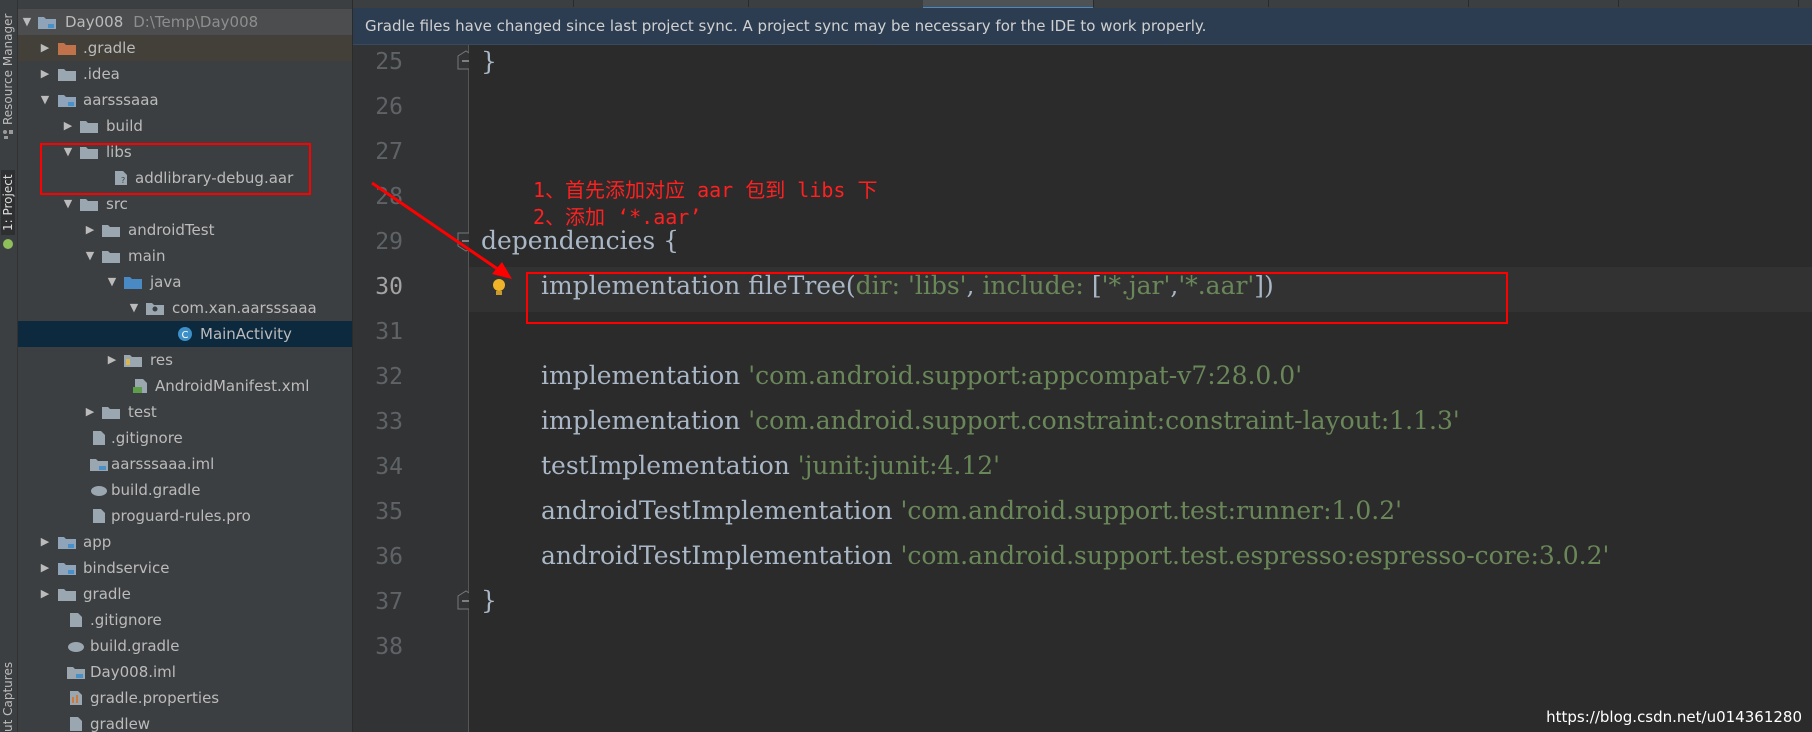 The height and width of the screenshot is (732, 1812). Describe the element at coordinates (8, 697) in the screenshot. I see `captures-tab: ut Captures` at that location.